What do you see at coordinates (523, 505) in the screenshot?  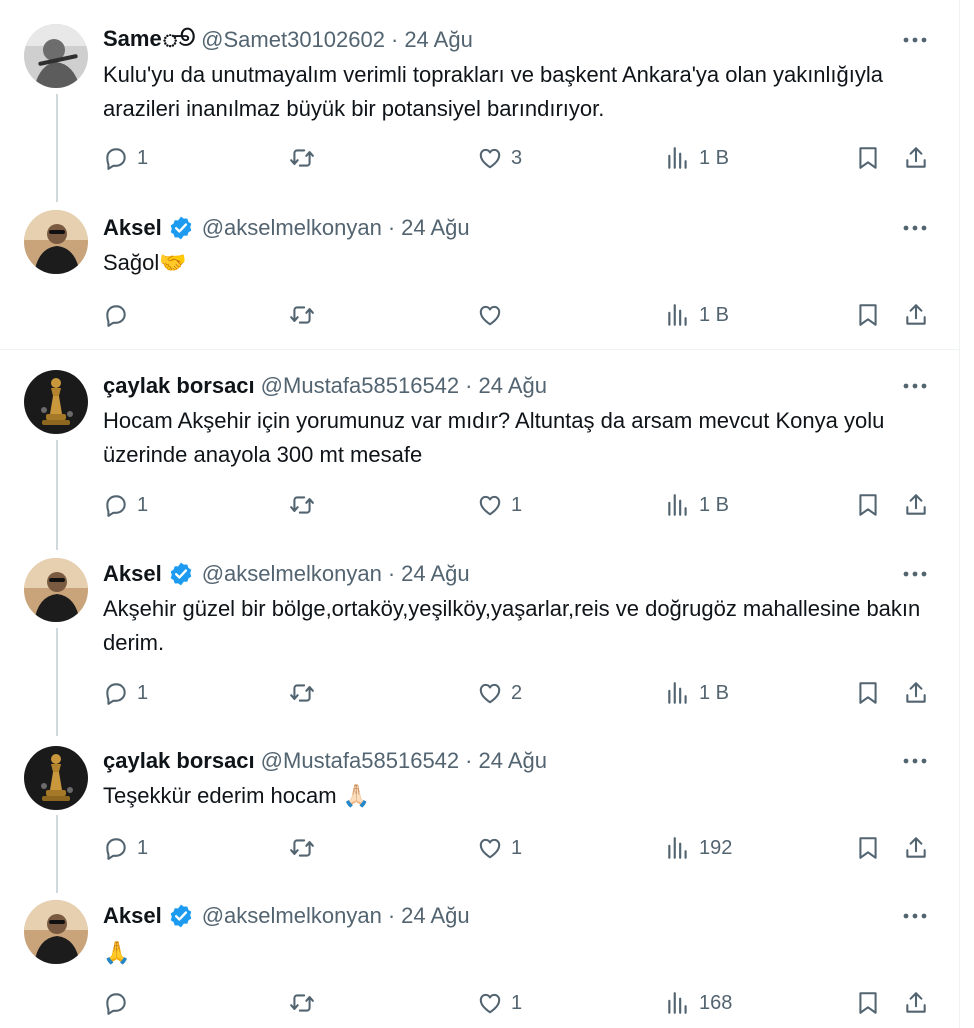 I see `tweet-actions: 1 1 1 B` at bounding box center [523, 505].